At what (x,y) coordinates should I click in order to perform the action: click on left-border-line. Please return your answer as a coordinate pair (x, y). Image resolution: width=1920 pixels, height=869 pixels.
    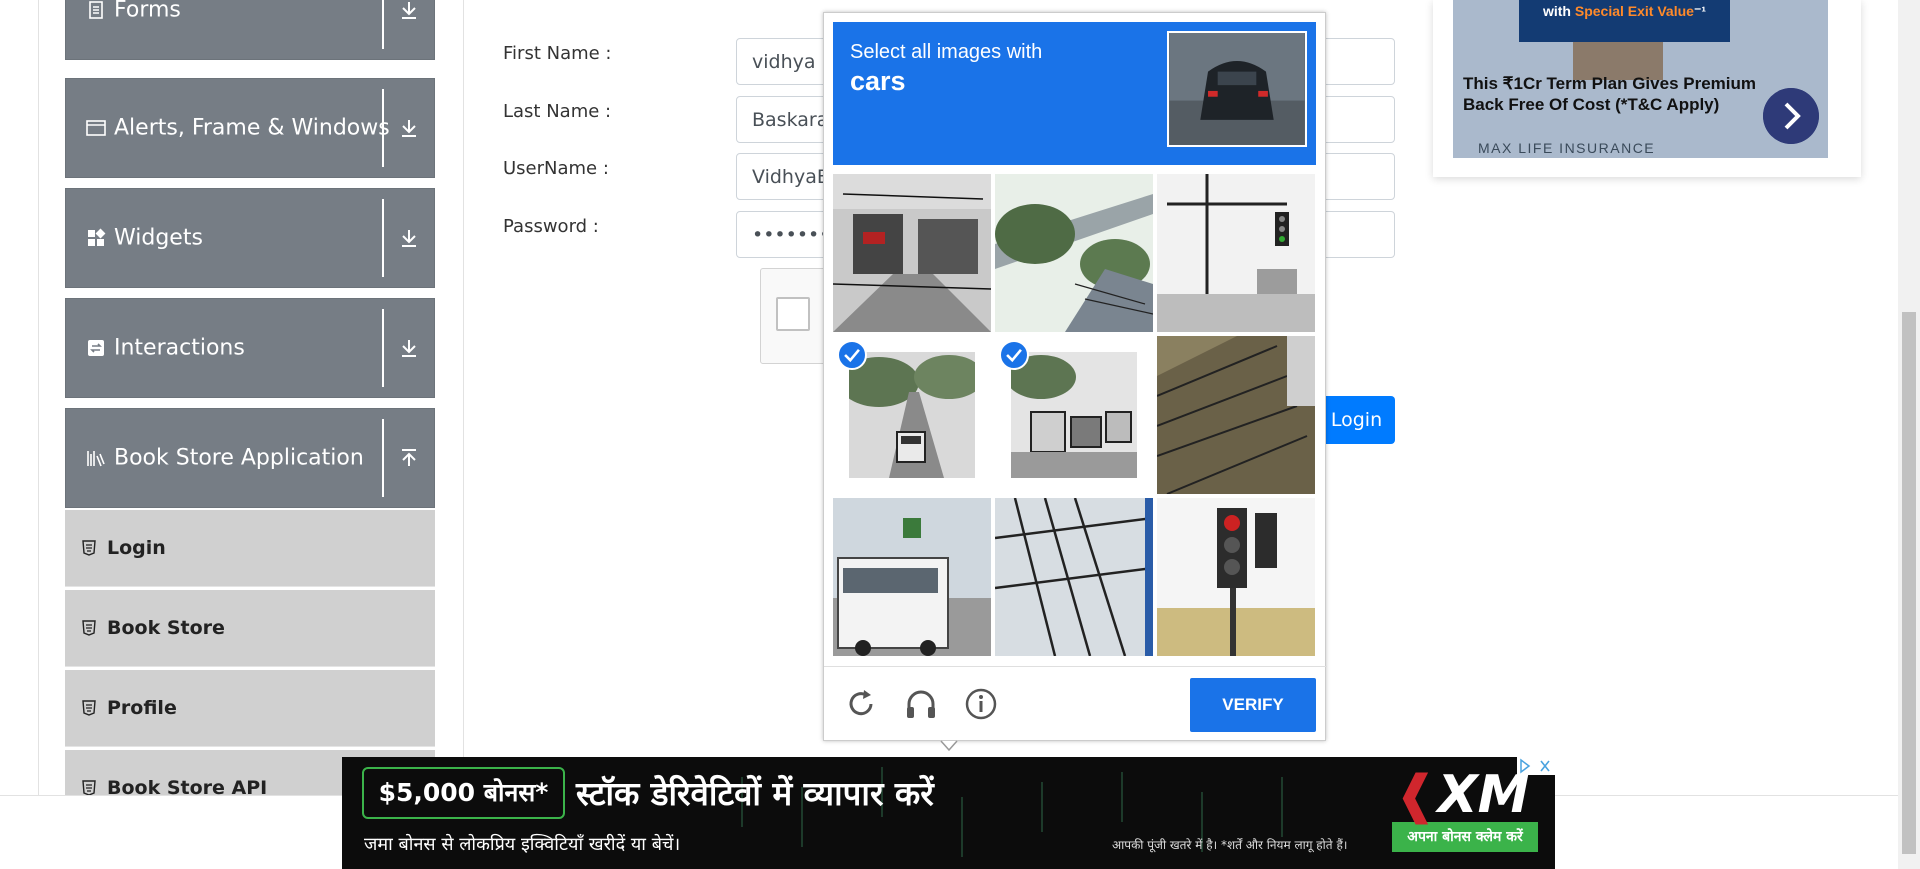
    Looking at the image, I should click on (38, 397).